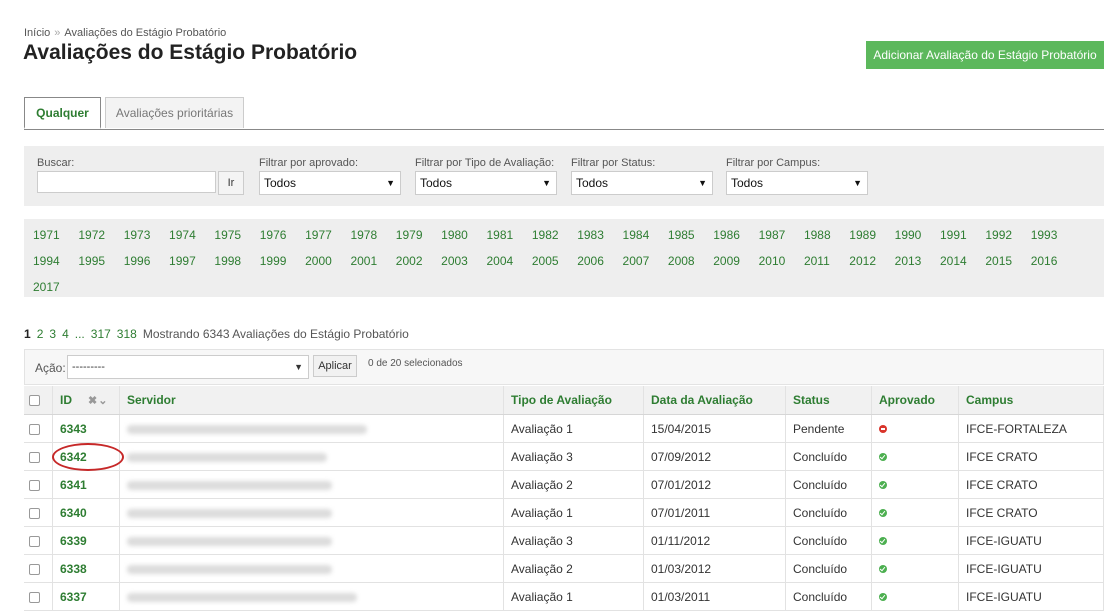 The height and width of the screenshot is (611, 1117). Describe the element at coordinates (273, 235) in the screenshot. I see `year-link: 1976` at that location.